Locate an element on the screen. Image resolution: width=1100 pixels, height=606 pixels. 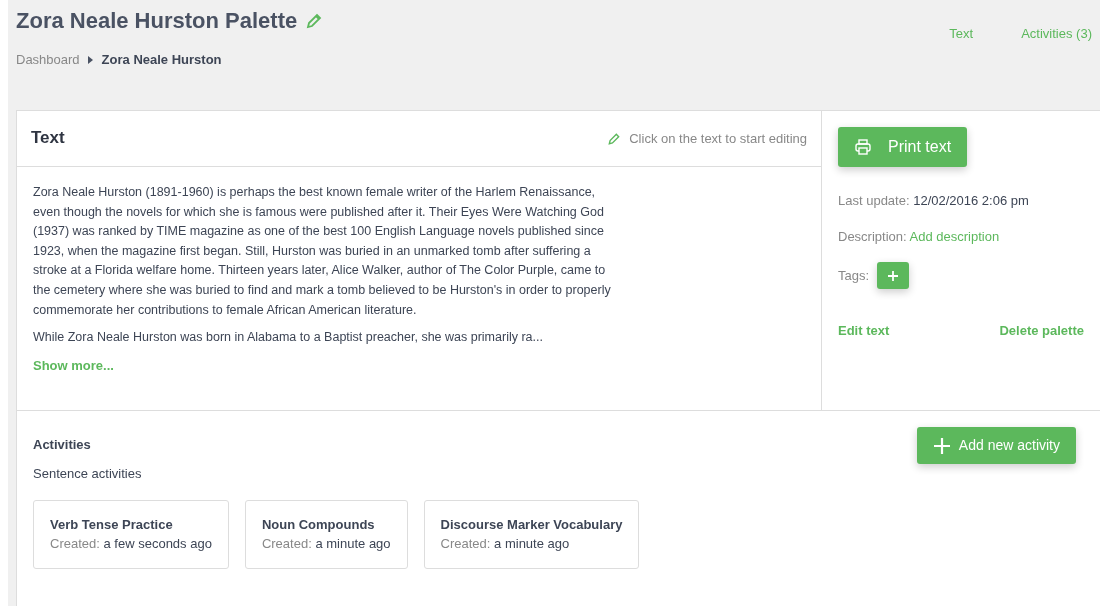
breadcrumb-item: Zora Neale Hurston is located at coordinates (161, 60).